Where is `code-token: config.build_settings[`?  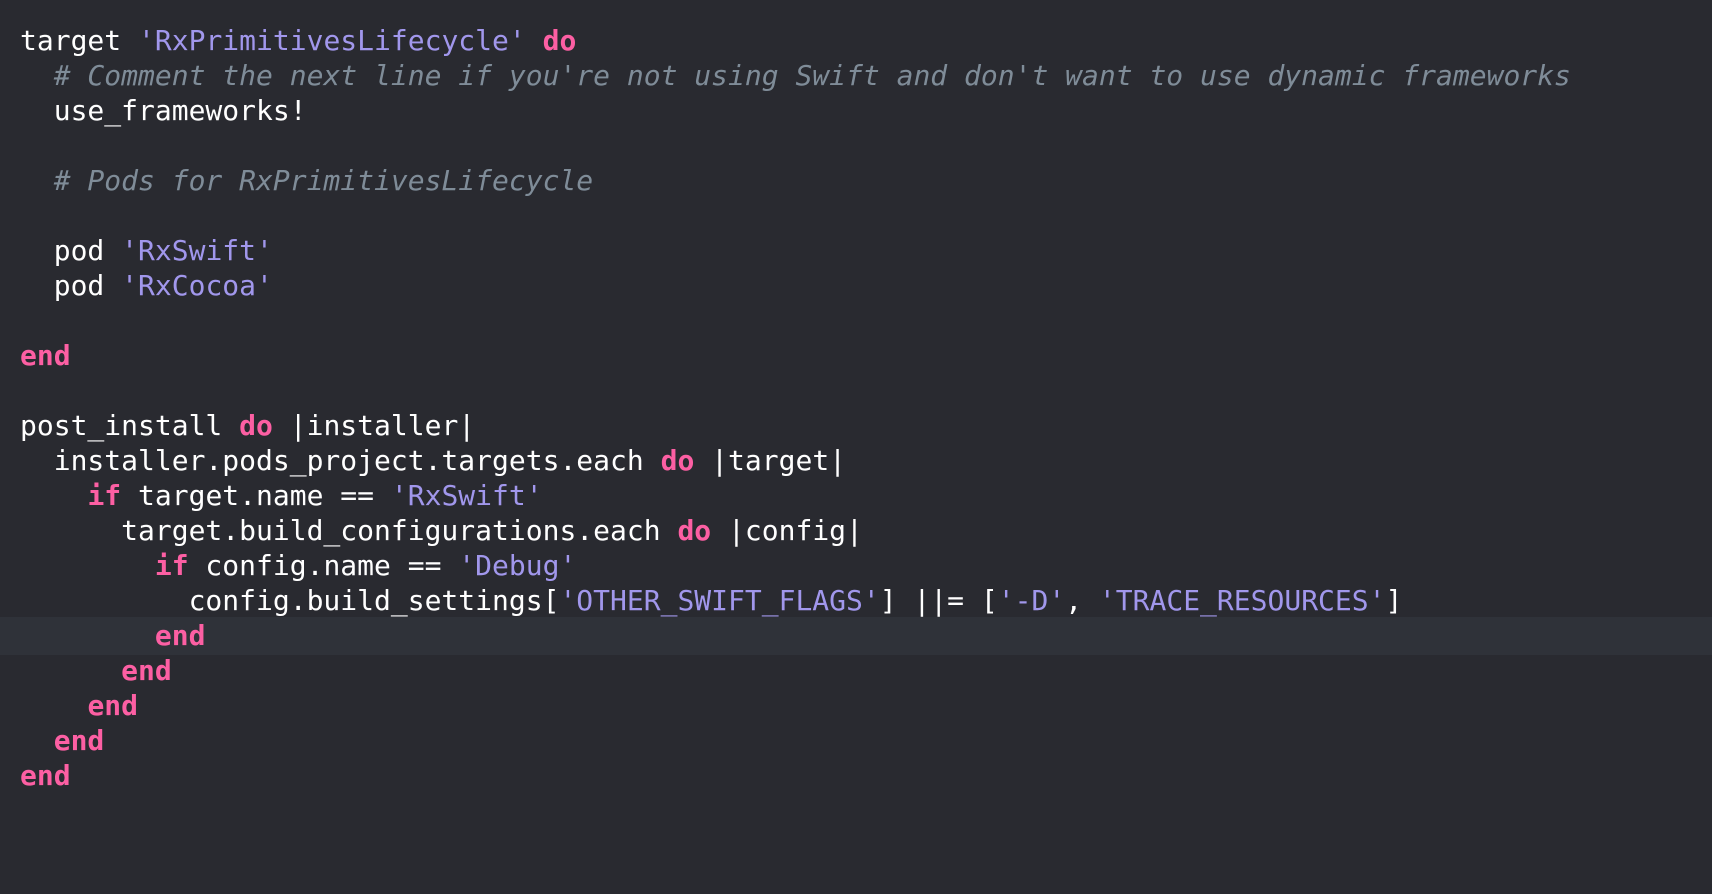
code-token: config.build_settings[ is located at coordinates (290, 600).